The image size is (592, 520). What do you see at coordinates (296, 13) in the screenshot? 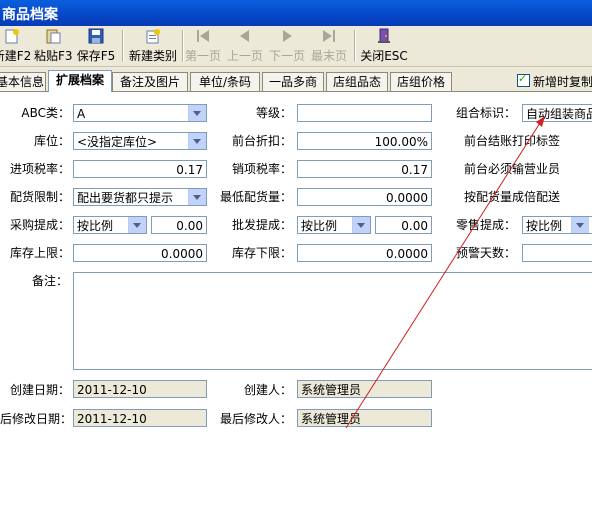
I see `title-bar: 商品档案` at bounding box center [296, 13].